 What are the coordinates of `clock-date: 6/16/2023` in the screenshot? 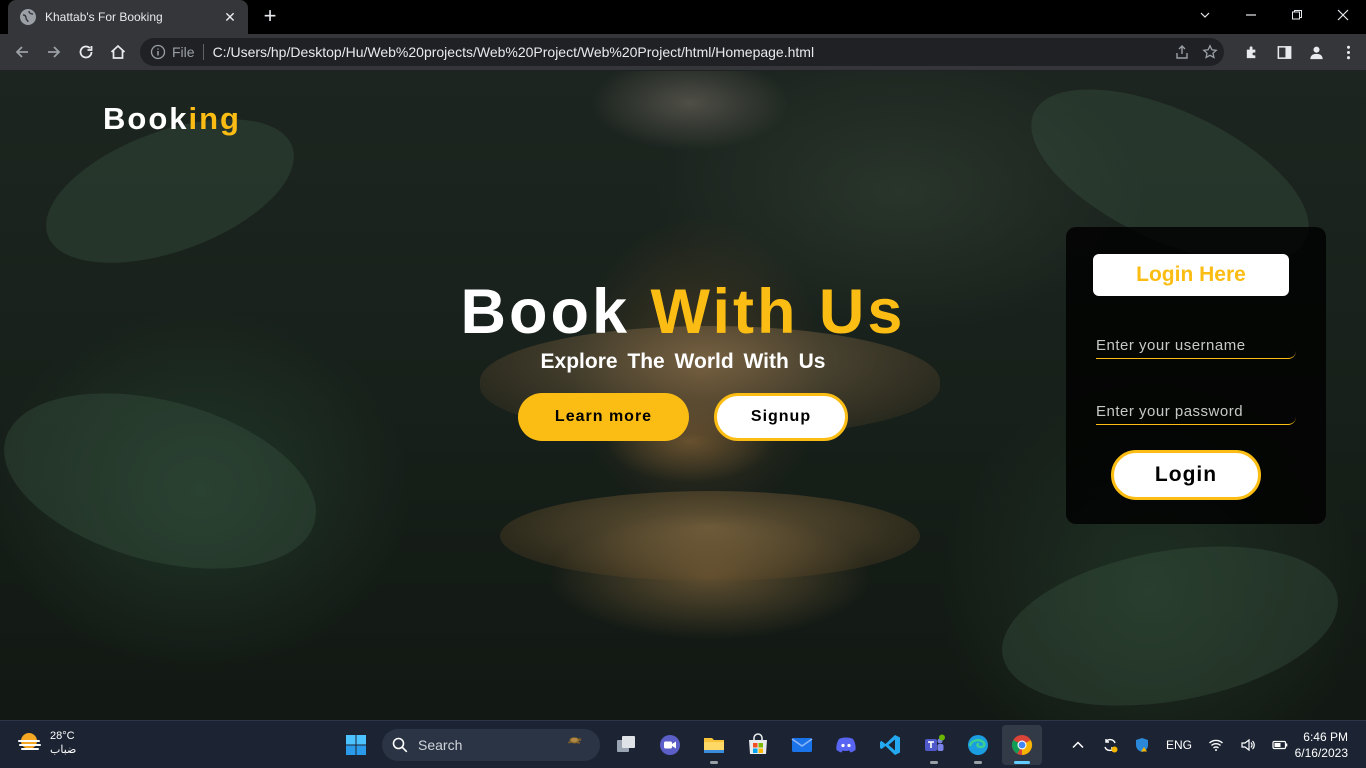 It's located at (1321, 753).